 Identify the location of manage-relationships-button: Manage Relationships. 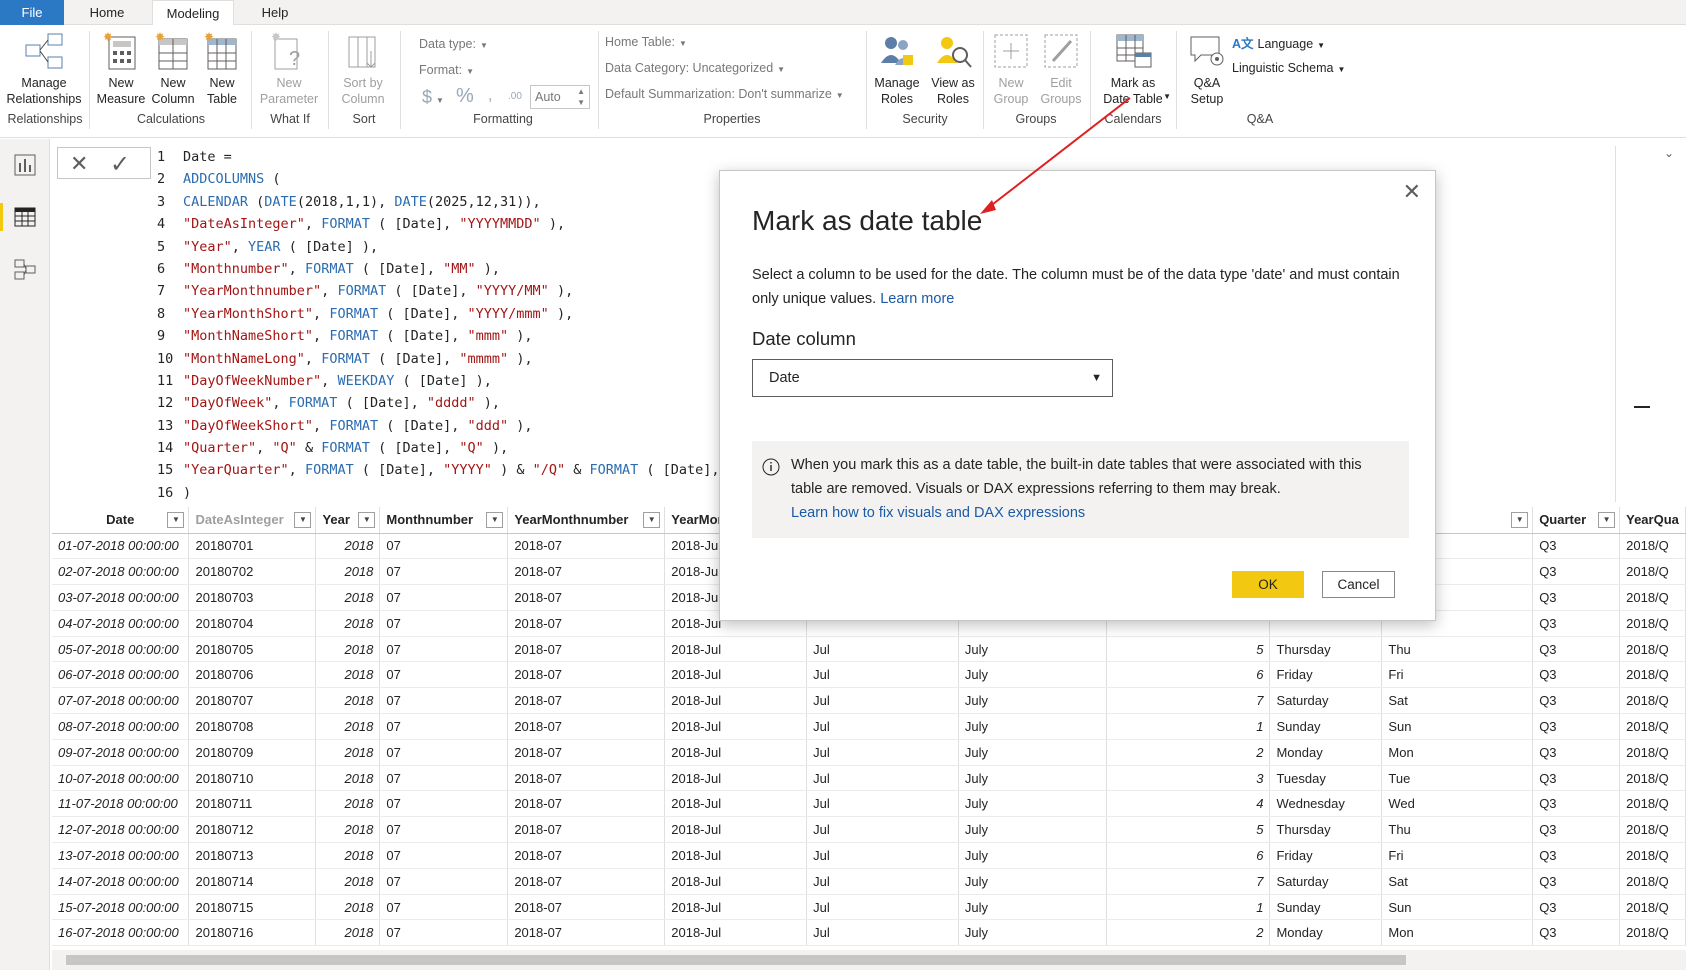
(44, 69).